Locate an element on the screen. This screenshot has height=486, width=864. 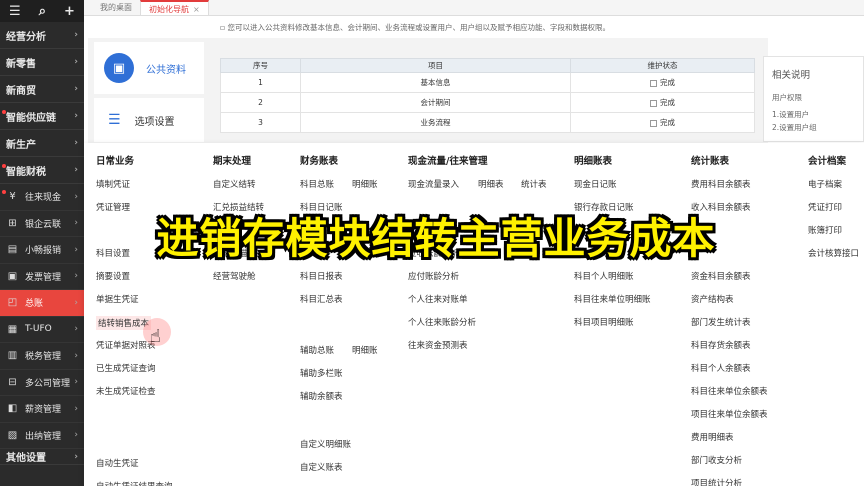
sidebar-subitem: ▥ 税务管理 › is located at coordinates (42, 356).